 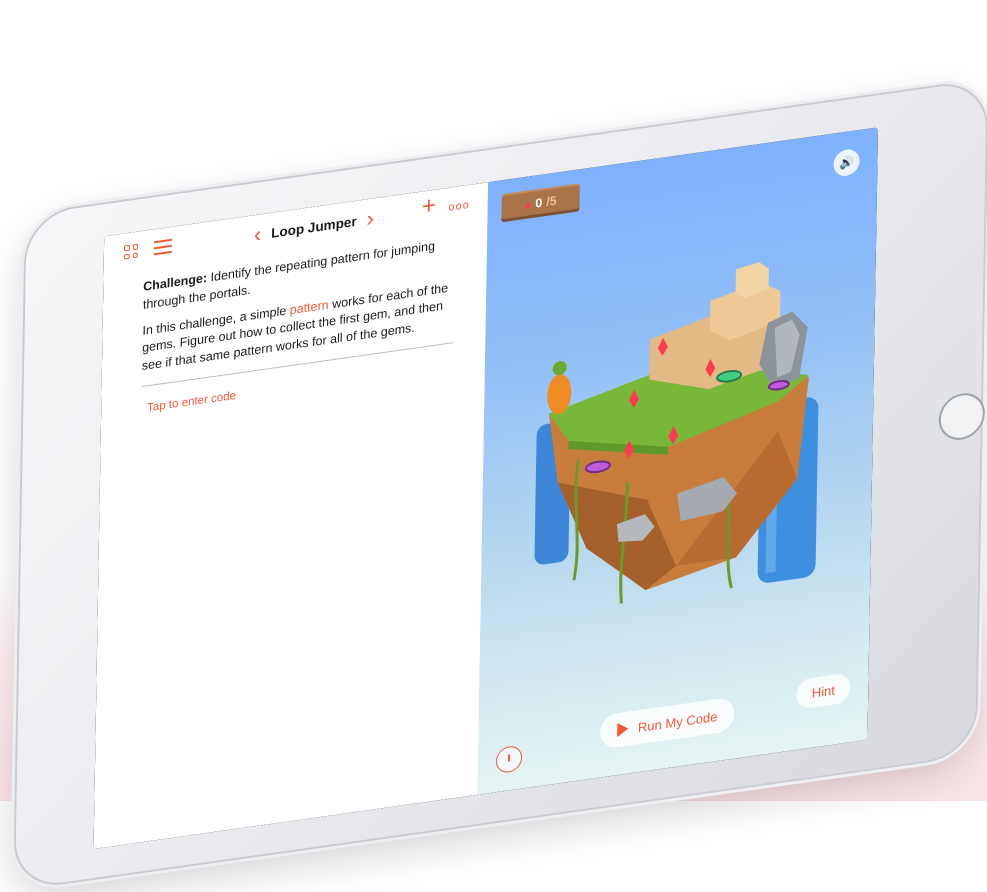 What do you see at coordinates (551, 201) in the screenshot?
I see `gems-total: /5` at bounding box center [551, 201].